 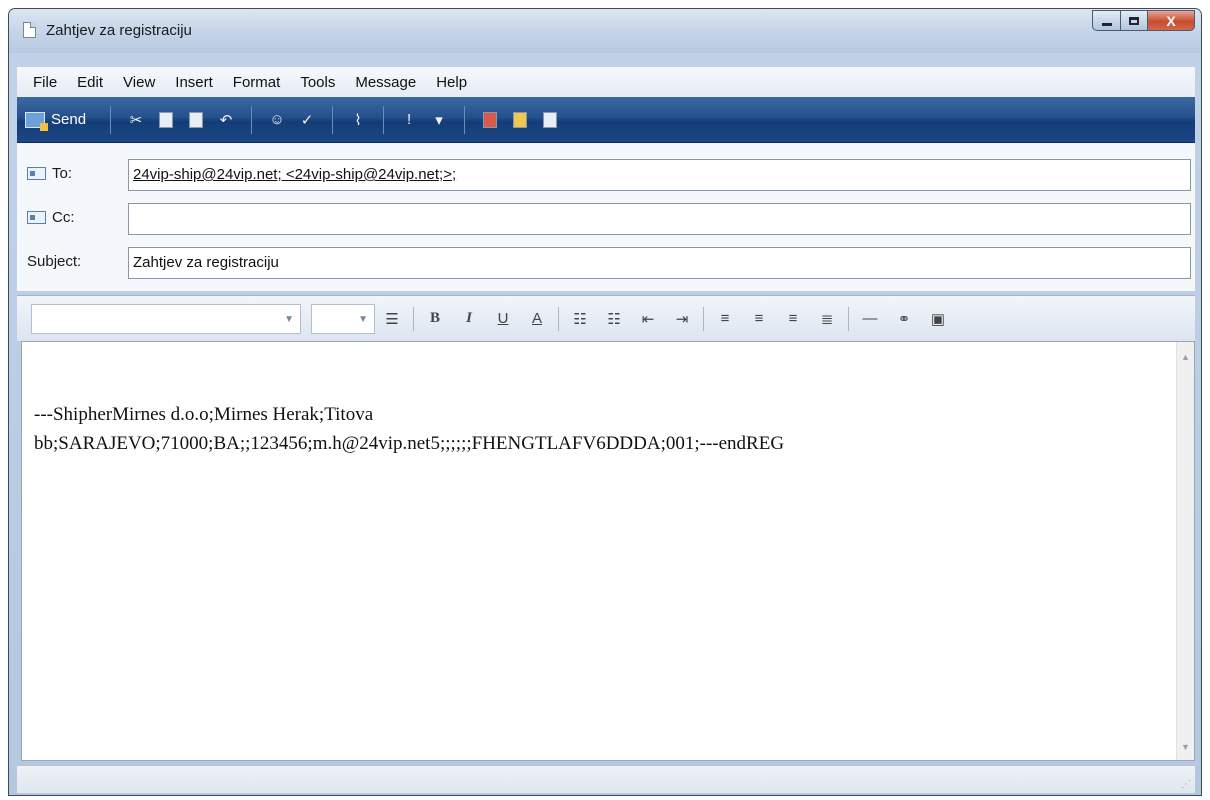 What do you see at coordinates (343, 318) in the screenshot?
I see `font-size-select: ▼` at bounding box center [343, 318].